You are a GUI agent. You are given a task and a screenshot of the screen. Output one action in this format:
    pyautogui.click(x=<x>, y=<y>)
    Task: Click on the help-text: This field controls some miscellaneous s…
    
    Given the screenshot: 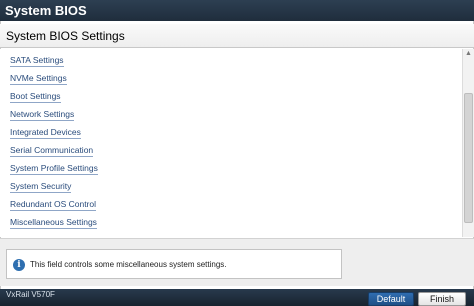 What is the action you would take?
    pyautogui.click(x=128, y=264)
    